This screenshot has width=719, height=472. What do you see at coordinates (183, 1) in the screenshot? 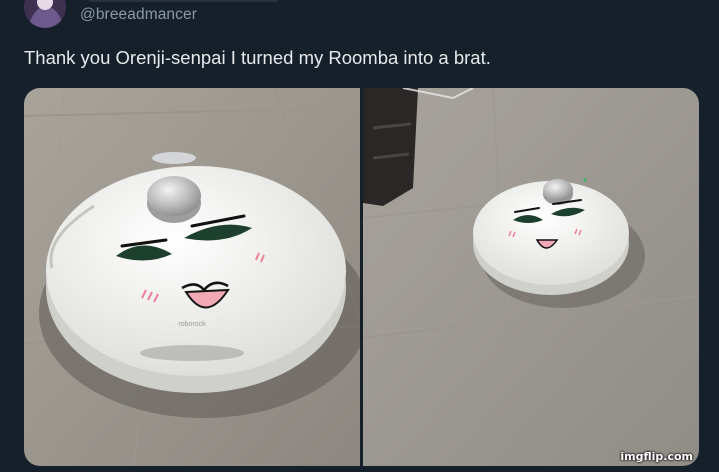
I see `display-name-cropped` at bounding box center [183, 1].